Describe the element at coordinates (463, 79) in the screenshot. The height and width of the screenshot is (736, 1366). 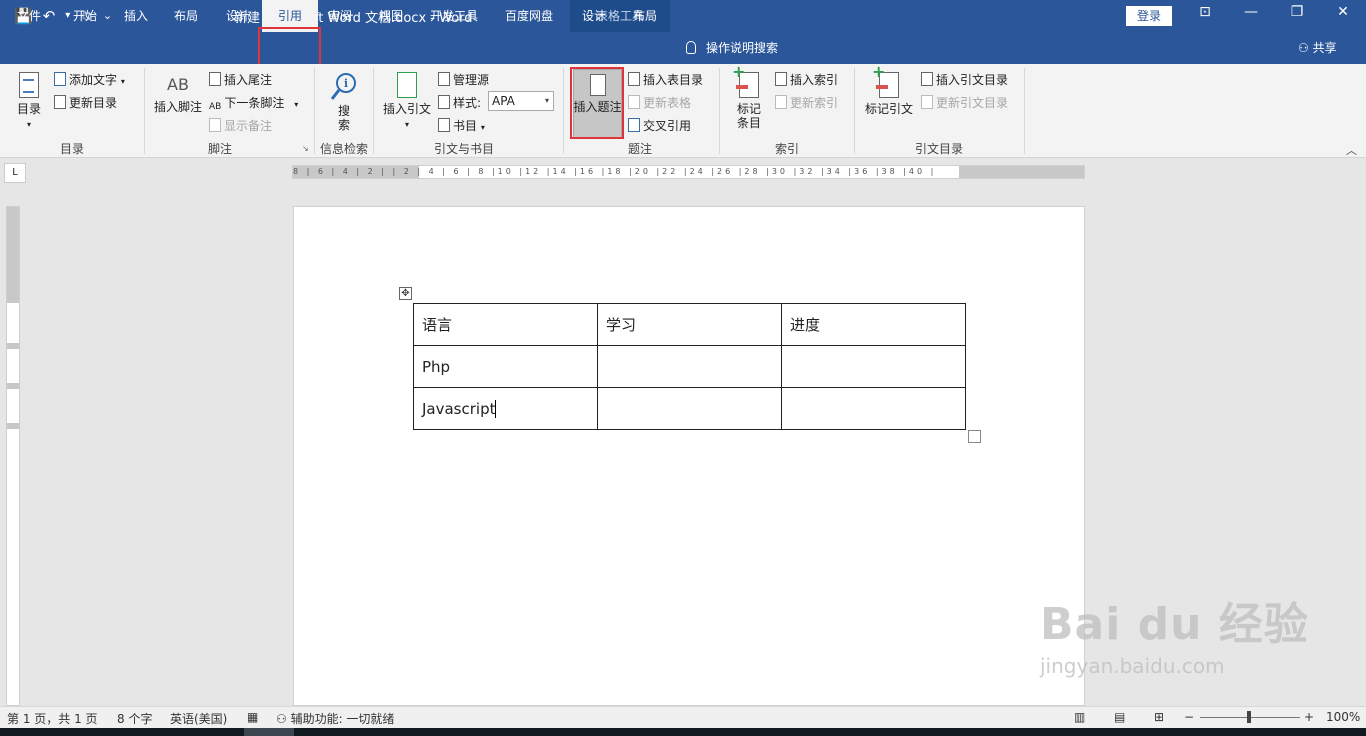
I see `manage-sources-button: 管理源` at that location.